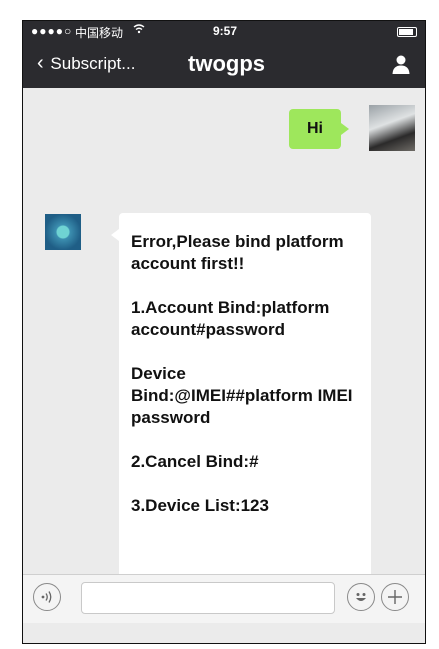  I want to click on emoji-button, so click(361, 597).